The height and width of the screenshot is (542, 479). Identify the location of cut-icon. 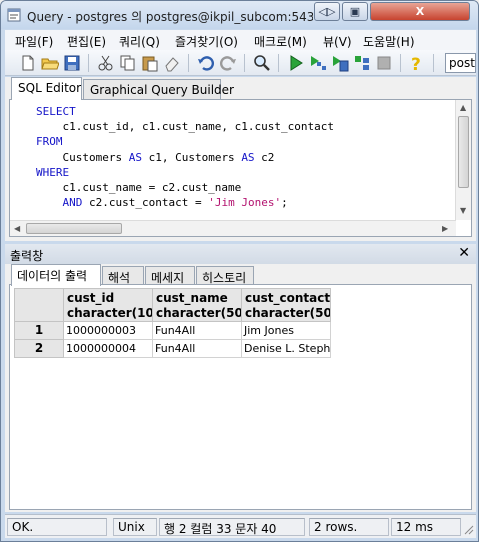
(106, 63).